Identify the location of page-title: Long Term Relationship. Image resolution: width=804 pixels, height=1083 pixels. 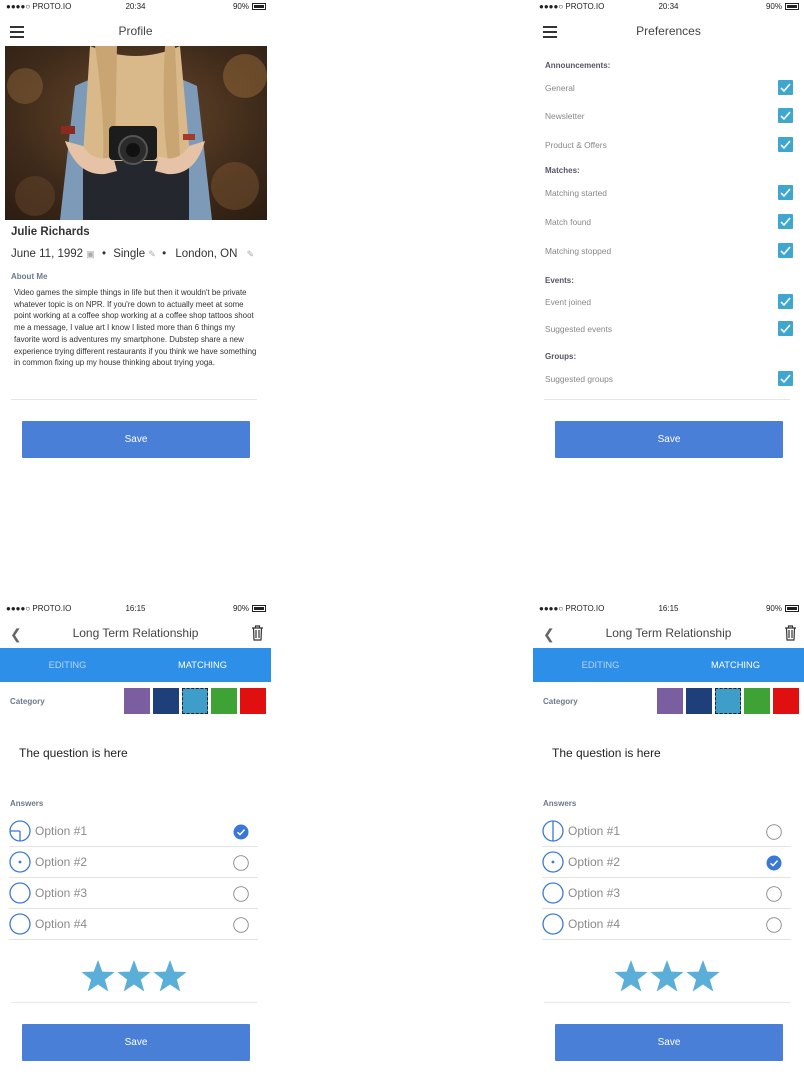
(668, 633).